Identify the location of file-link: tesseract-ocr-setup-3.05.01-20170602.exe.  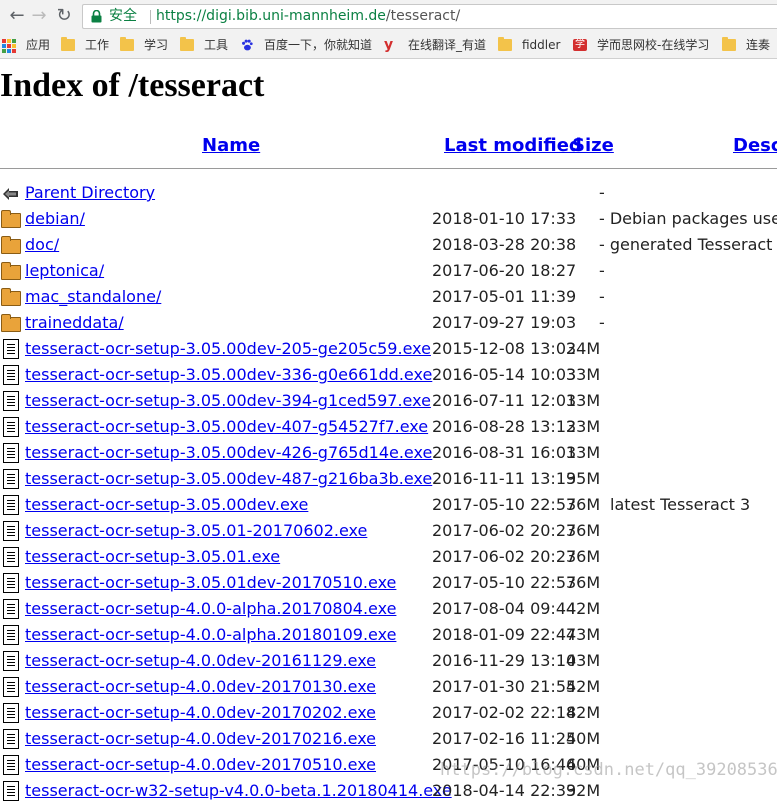
(196, 530).